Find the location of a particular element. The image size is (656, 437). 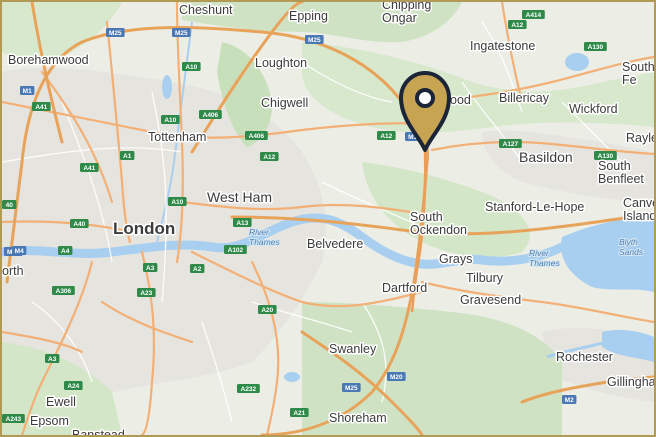

road-shield-a2: A2 is located at coordinates (197, 268).